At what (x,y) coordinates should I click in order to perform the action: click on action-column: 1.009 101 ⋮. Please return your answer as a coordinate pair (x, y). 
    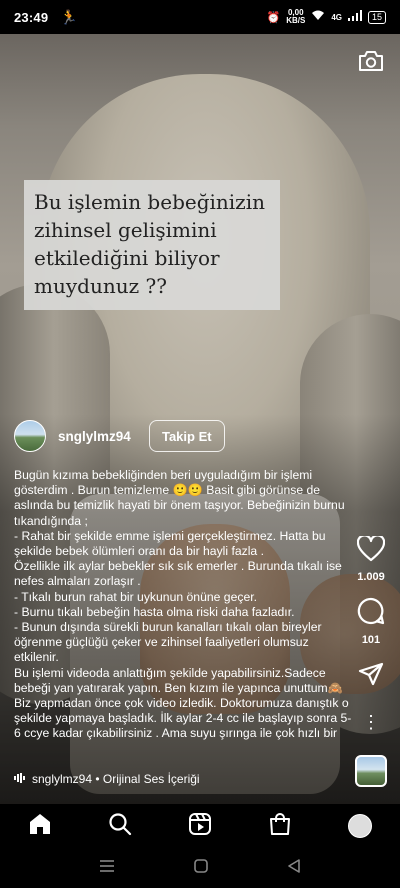
    Looking at the image, I should click on (371, 660).